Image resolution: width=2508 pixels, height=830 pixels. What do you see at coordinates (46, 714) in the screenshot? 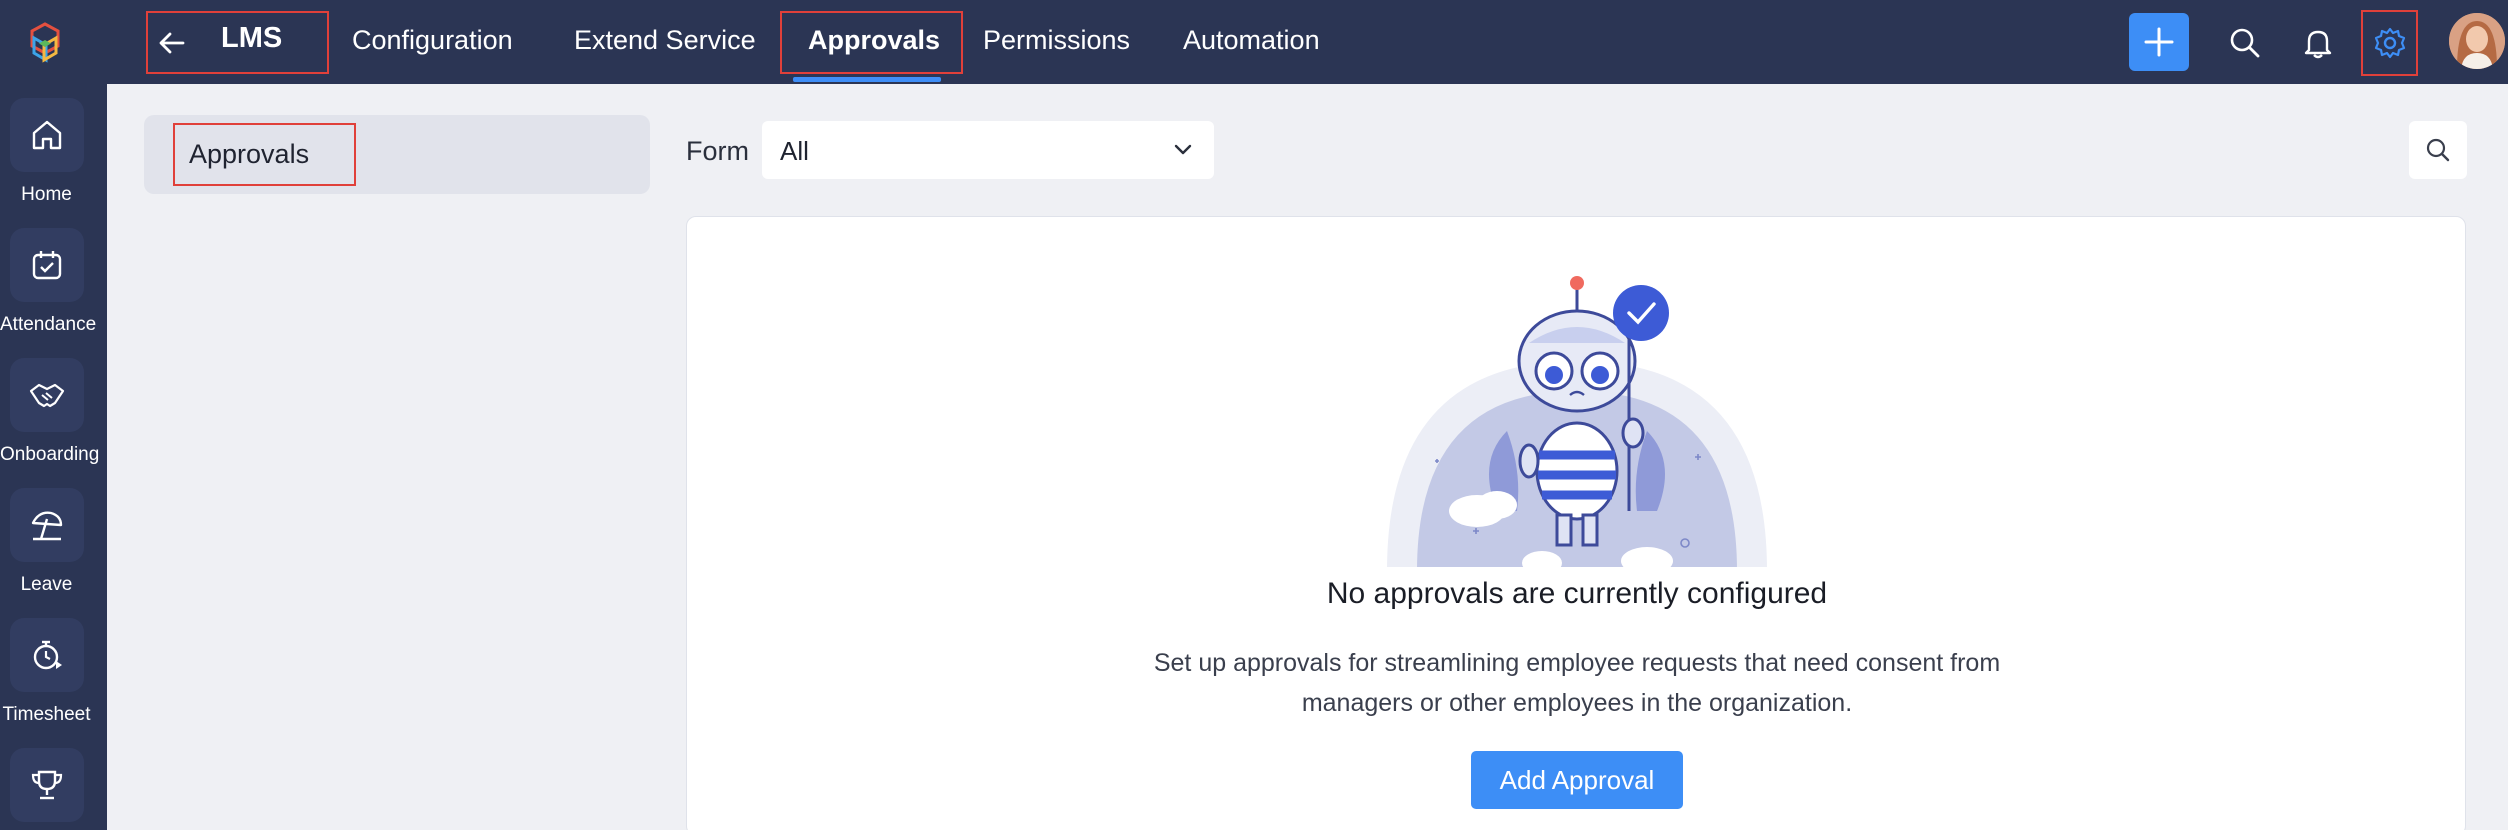
I see `rail-label: Timesheet` at bounding box center [46, 714].